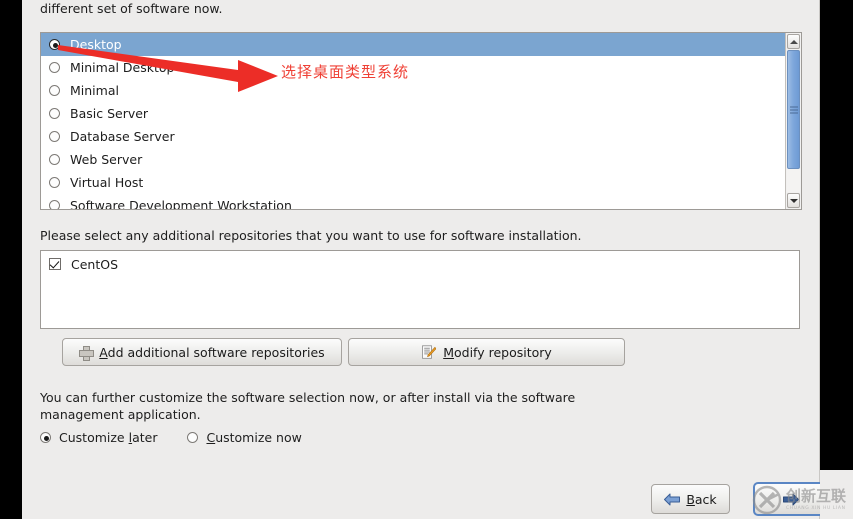  What do you see at coordinates (87, 353) in the screenshot?
I see `plus-icon` at bounding box center [87, 353].